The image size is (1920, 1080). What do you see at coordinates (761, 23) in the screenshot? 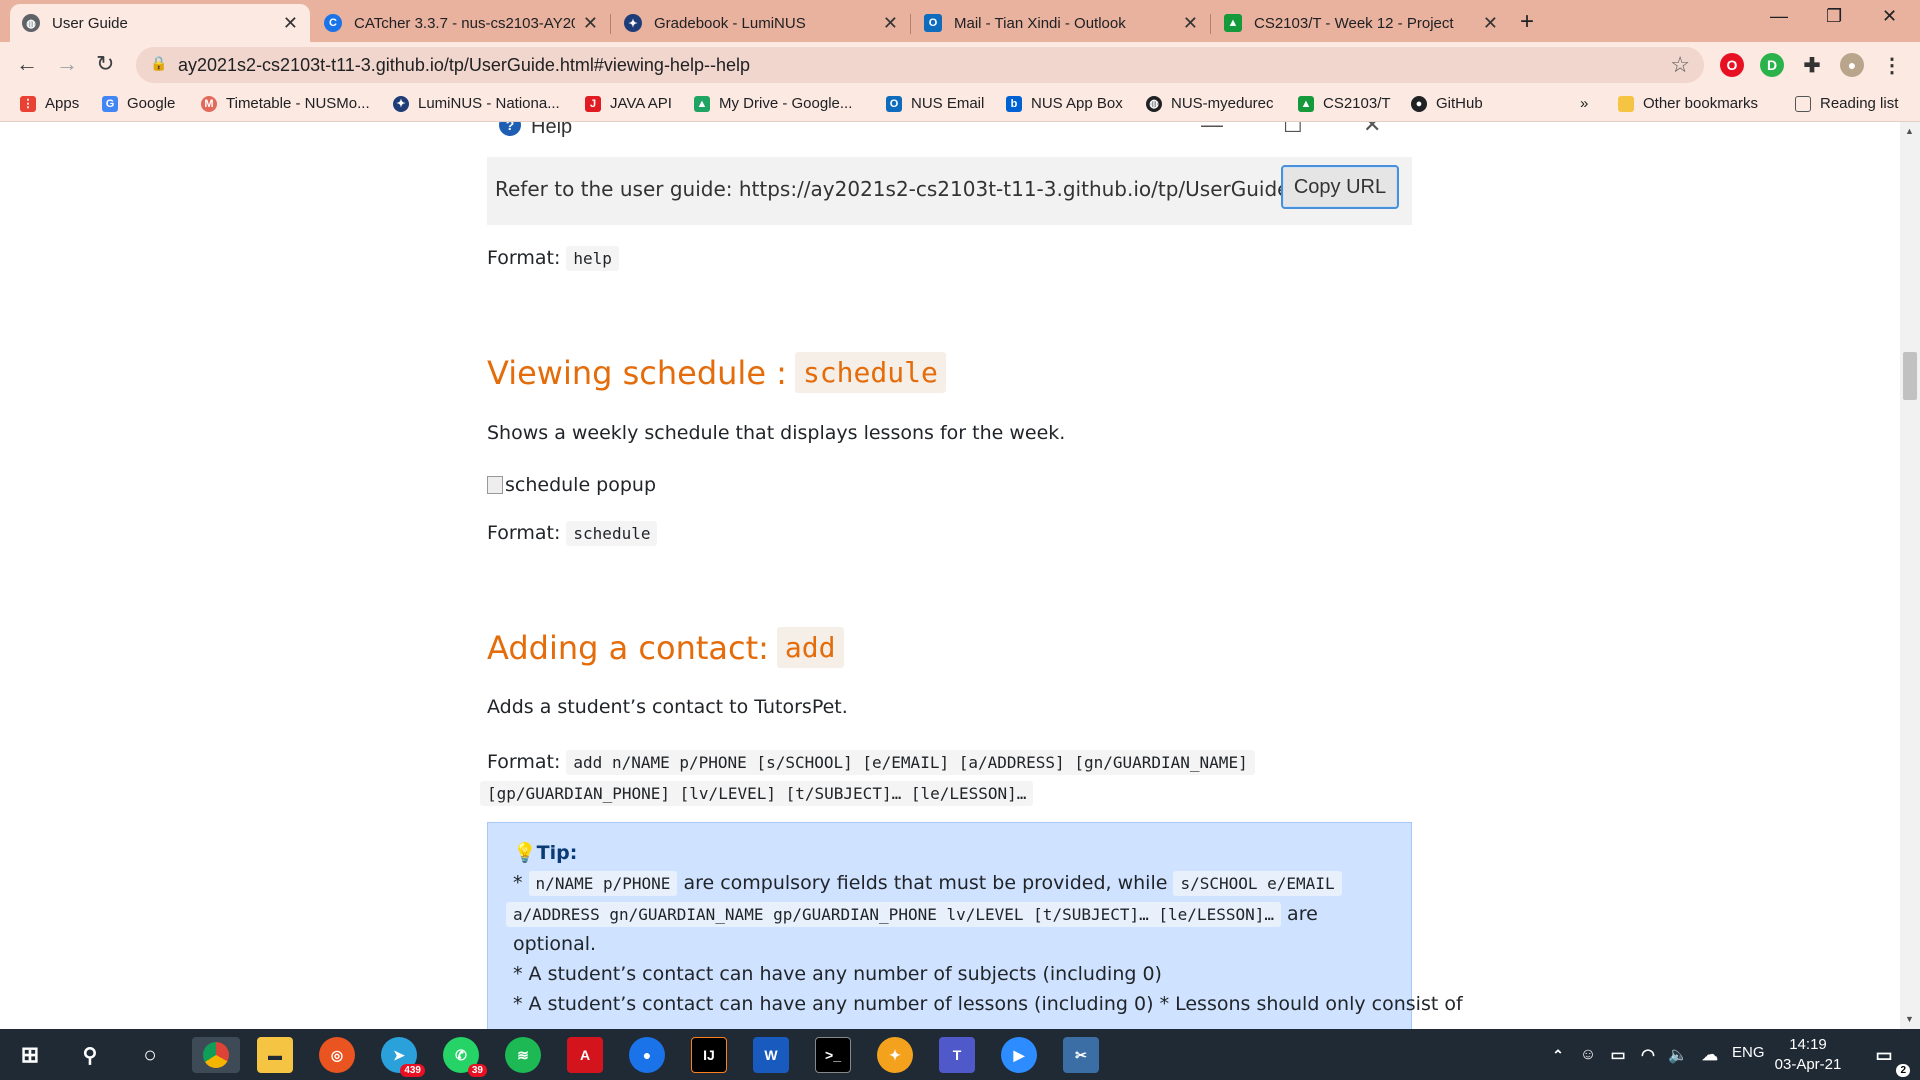
I see `tab-gradebook: ✦ Gradebook - LumiNUS ✕` at bounding box center [761, 23].